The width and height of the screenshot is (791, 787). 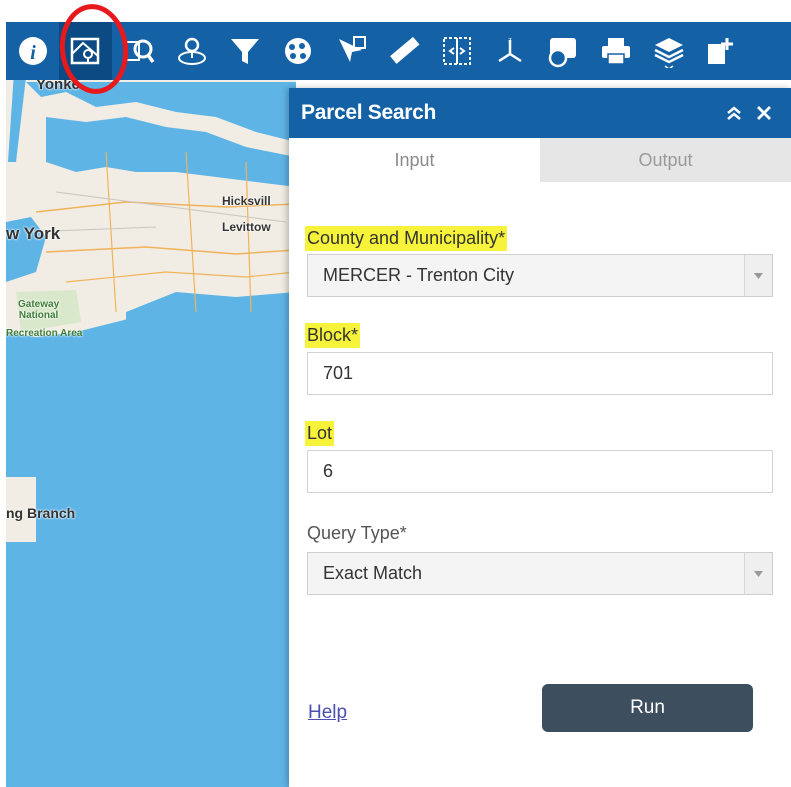 I want to click on swipe-icon, so click(x=456, y=51).